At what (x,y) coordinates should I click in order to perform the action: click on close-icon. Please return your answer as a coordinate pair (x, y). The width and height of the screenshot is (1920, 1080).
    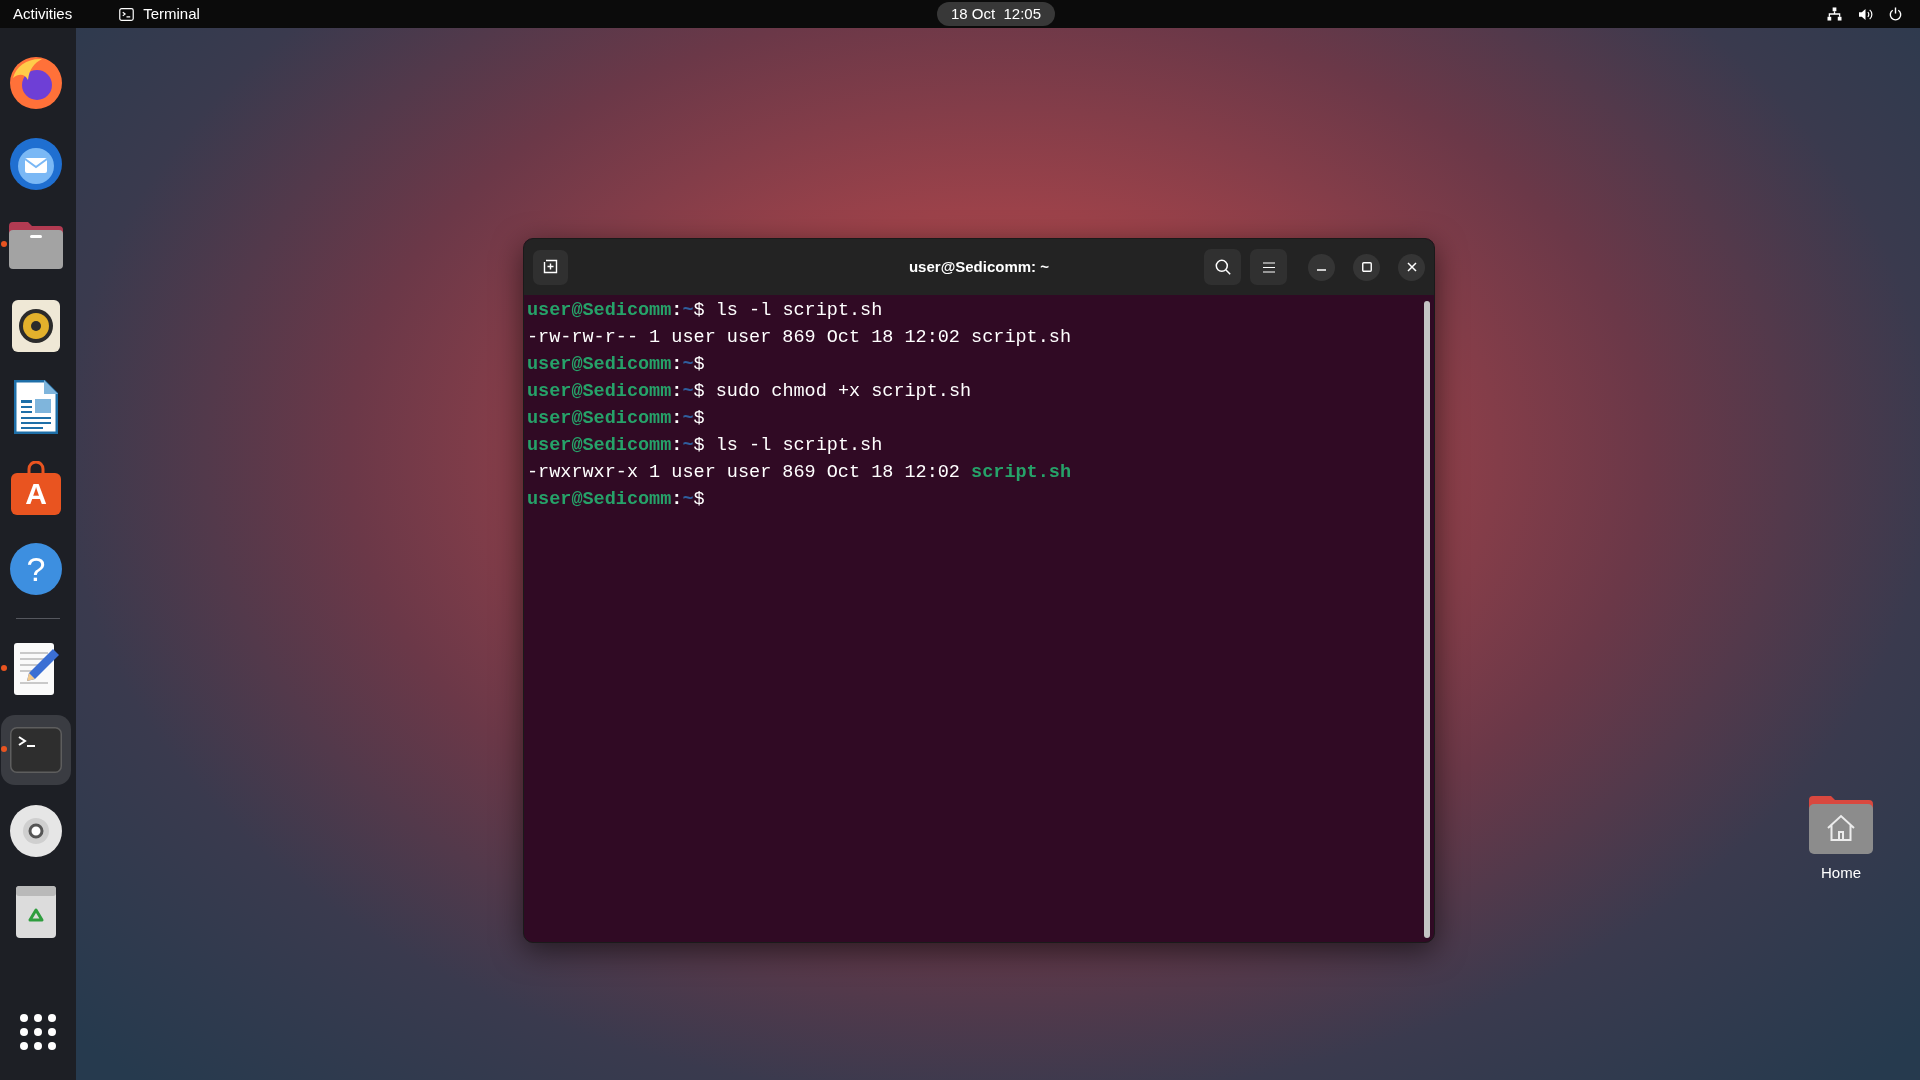
    Looking at the image, I should click on (1411, 267).